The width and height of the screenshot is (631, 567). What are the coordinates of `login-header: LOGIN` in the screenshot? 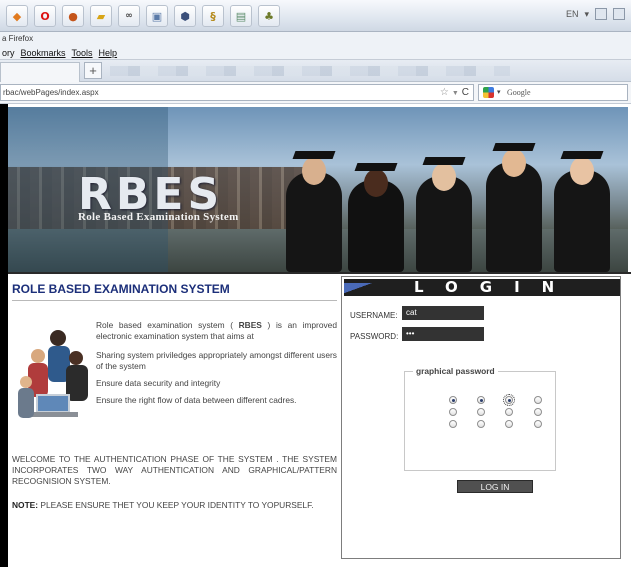 It's located at (482, 287).